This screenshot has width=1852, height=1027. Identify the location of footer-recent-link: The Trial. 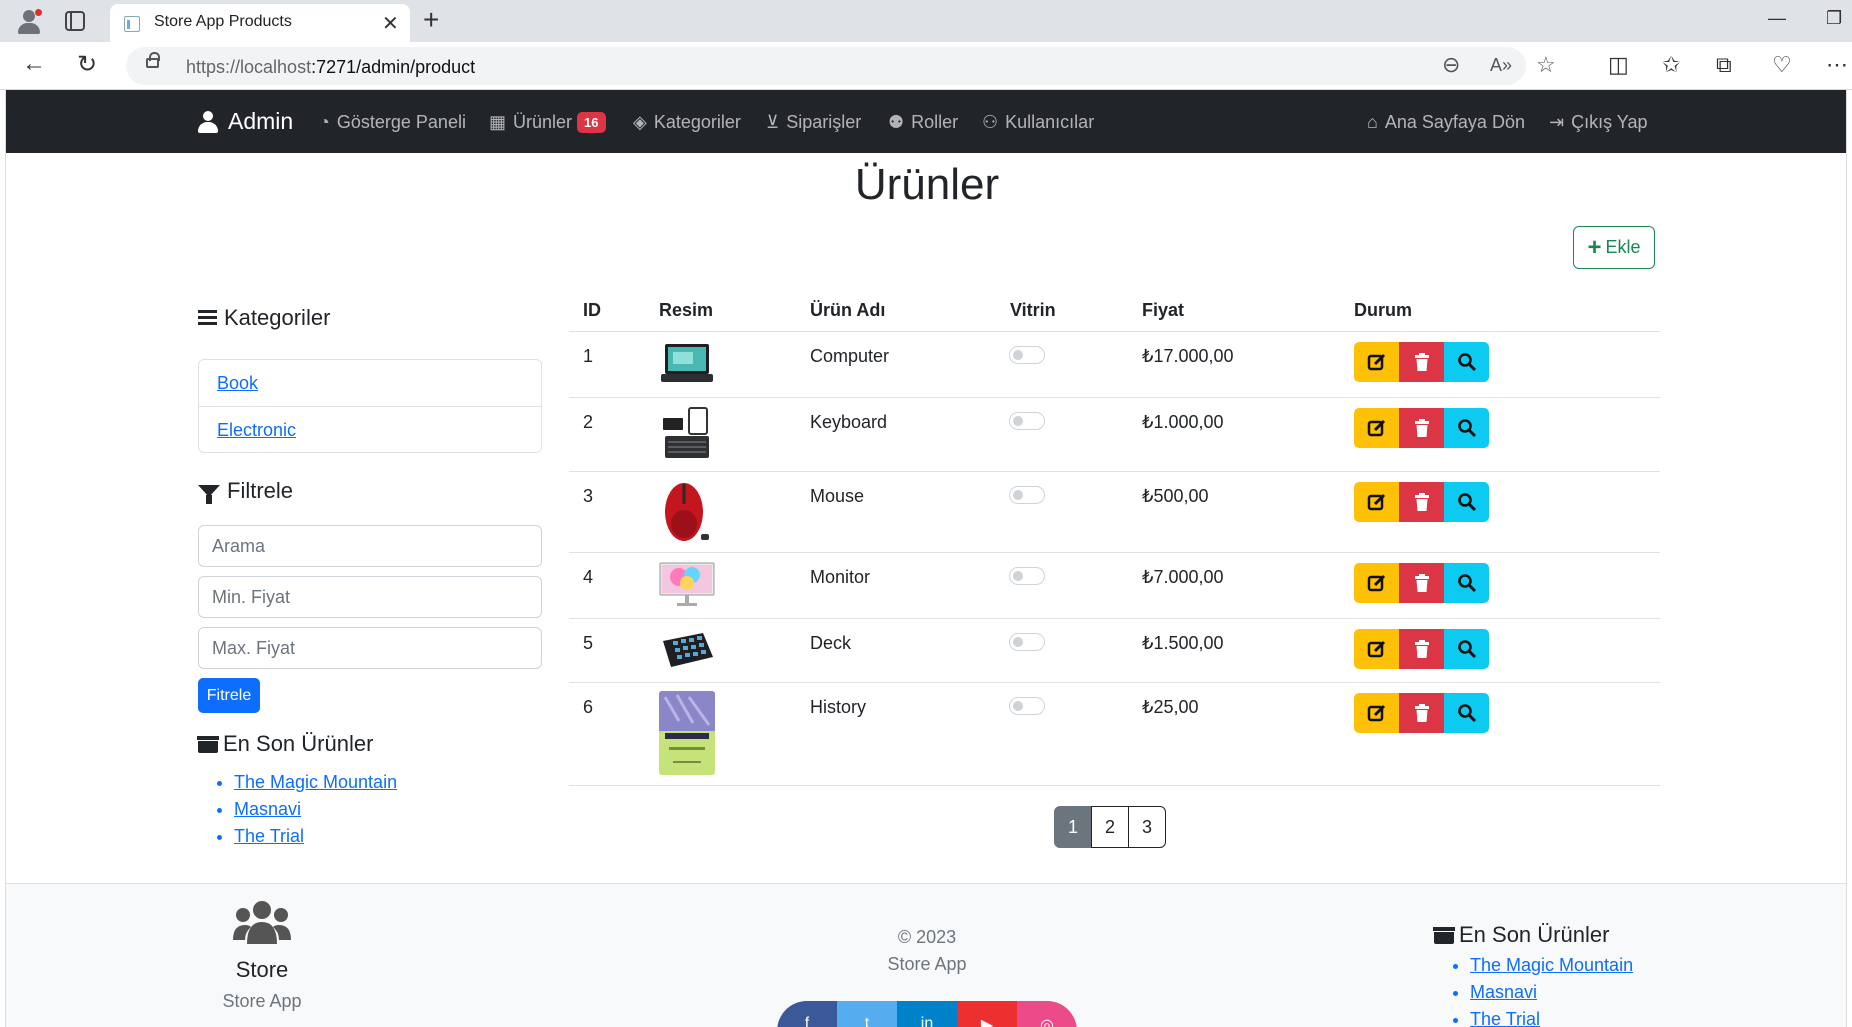
(1551, 1016).